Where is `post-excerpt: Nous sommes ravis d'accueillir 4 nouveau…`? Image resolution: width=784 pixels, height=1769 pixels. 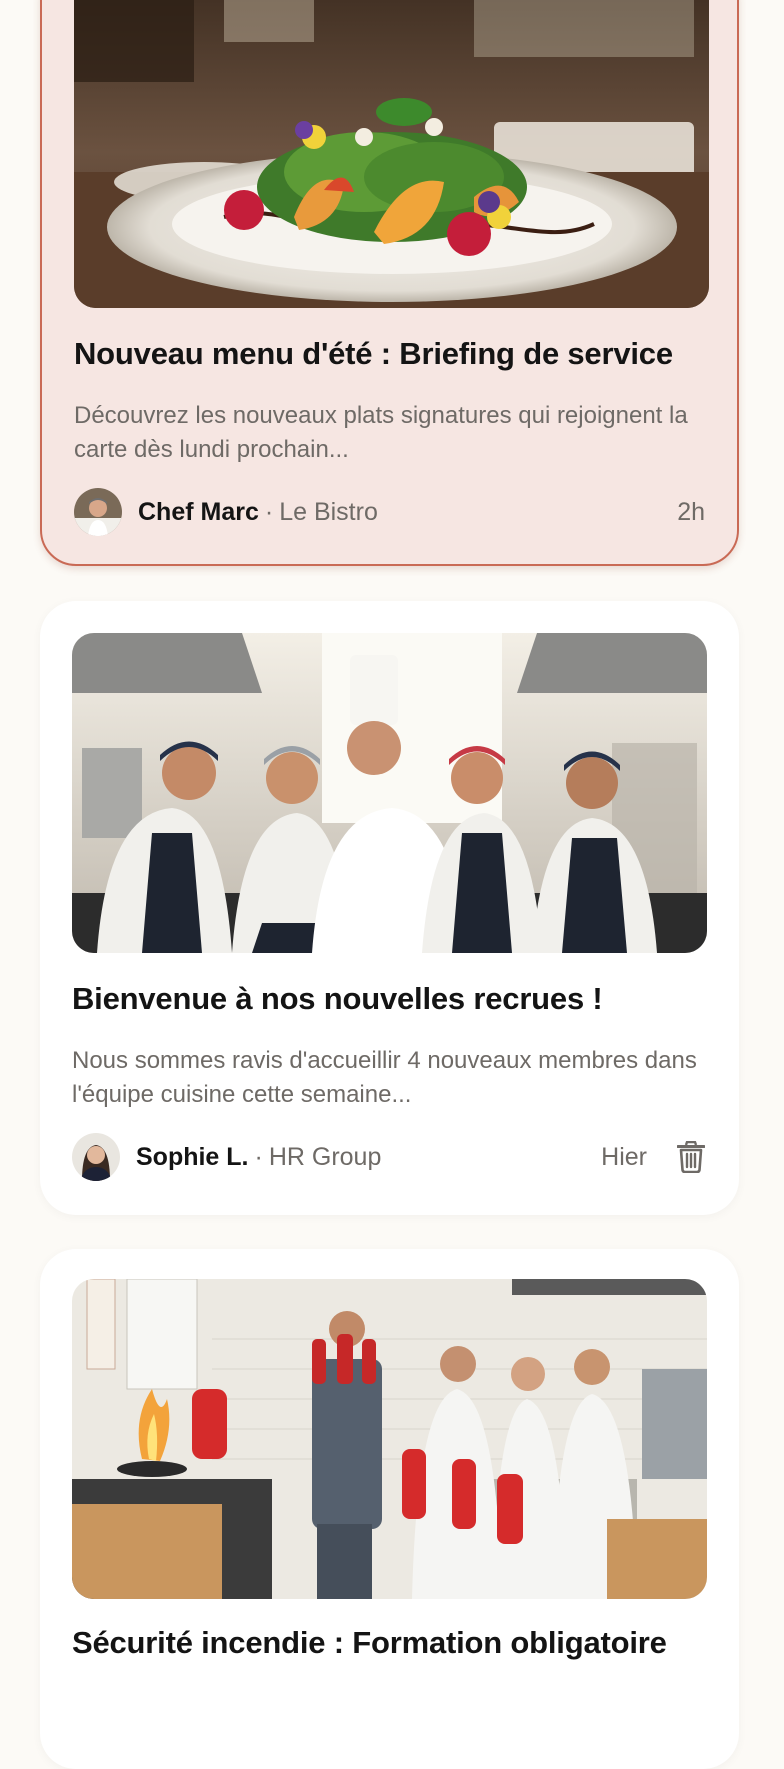
post-excerpt: Nous sommes ravis d'accueillir 4 nouveau… is located at coordinates (384, 1077).